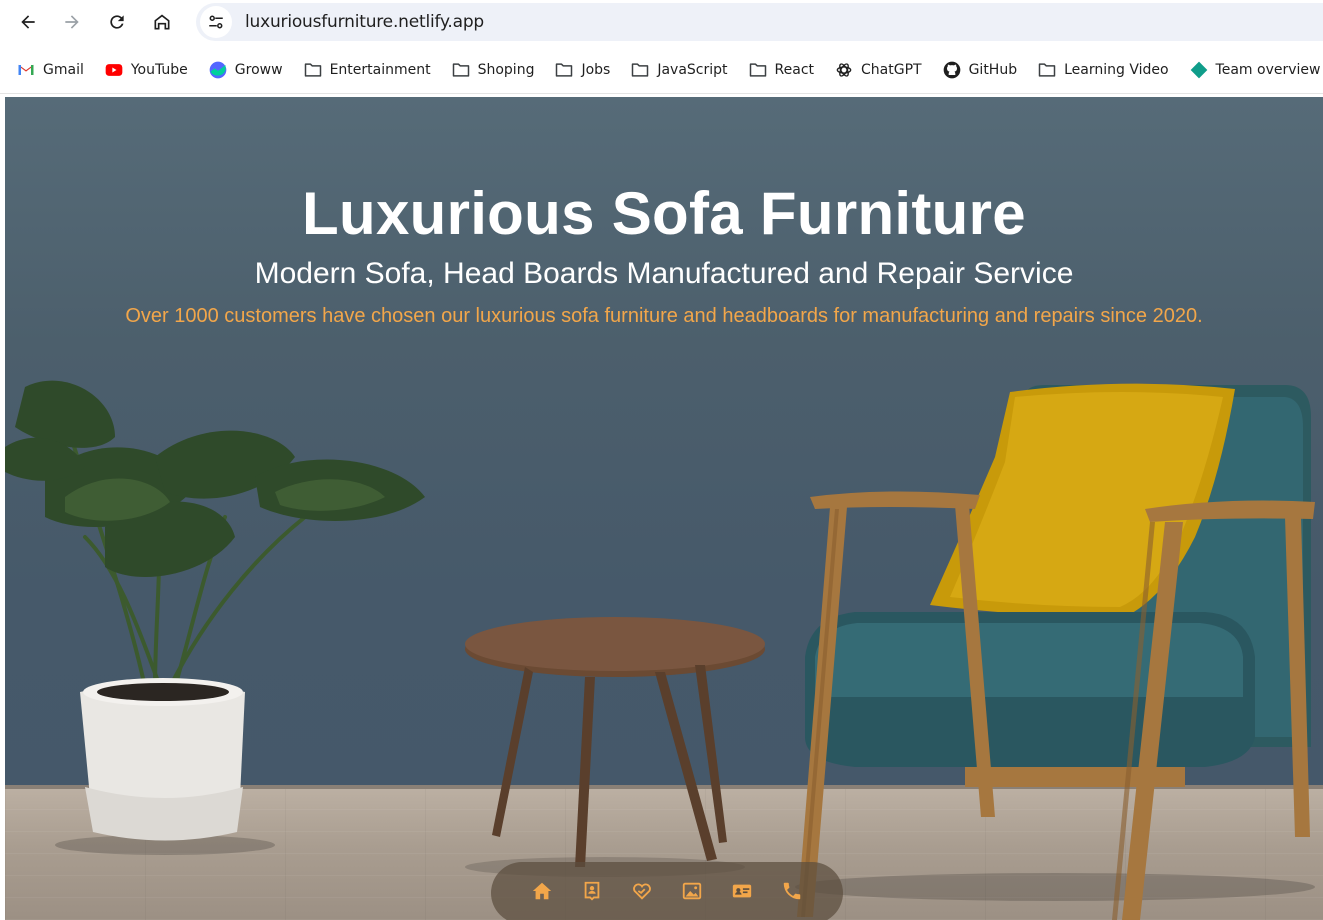  I want to click on phone-icon, so click(792, 891).